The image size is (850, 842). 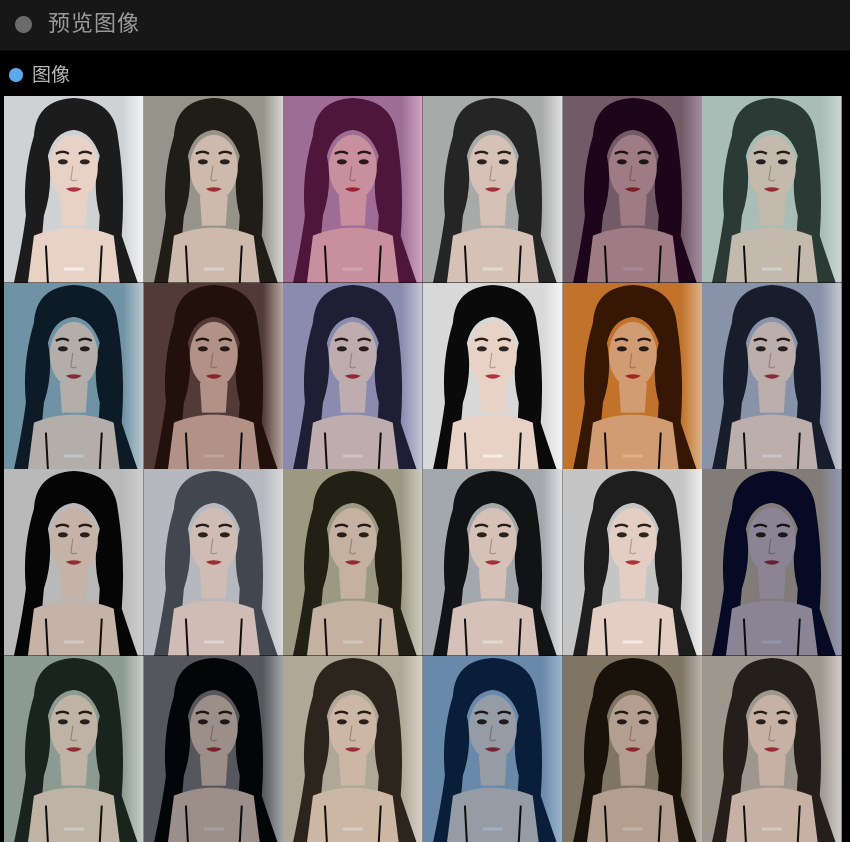 I want to click on thumbnail-green-fade, so click(x=74, y=748).